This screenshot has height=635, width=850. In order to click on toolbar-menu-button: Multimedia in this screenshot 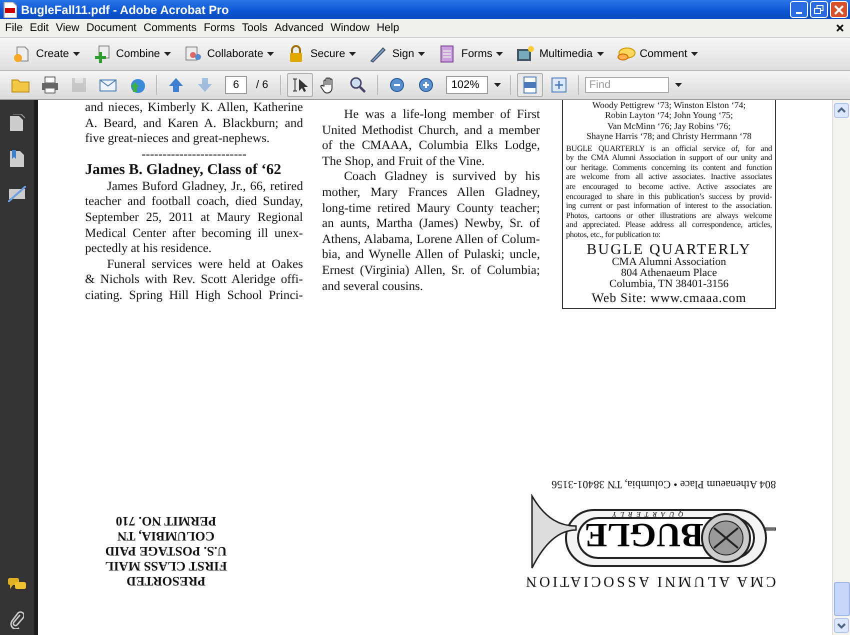, I will do `click(559, 54)`.